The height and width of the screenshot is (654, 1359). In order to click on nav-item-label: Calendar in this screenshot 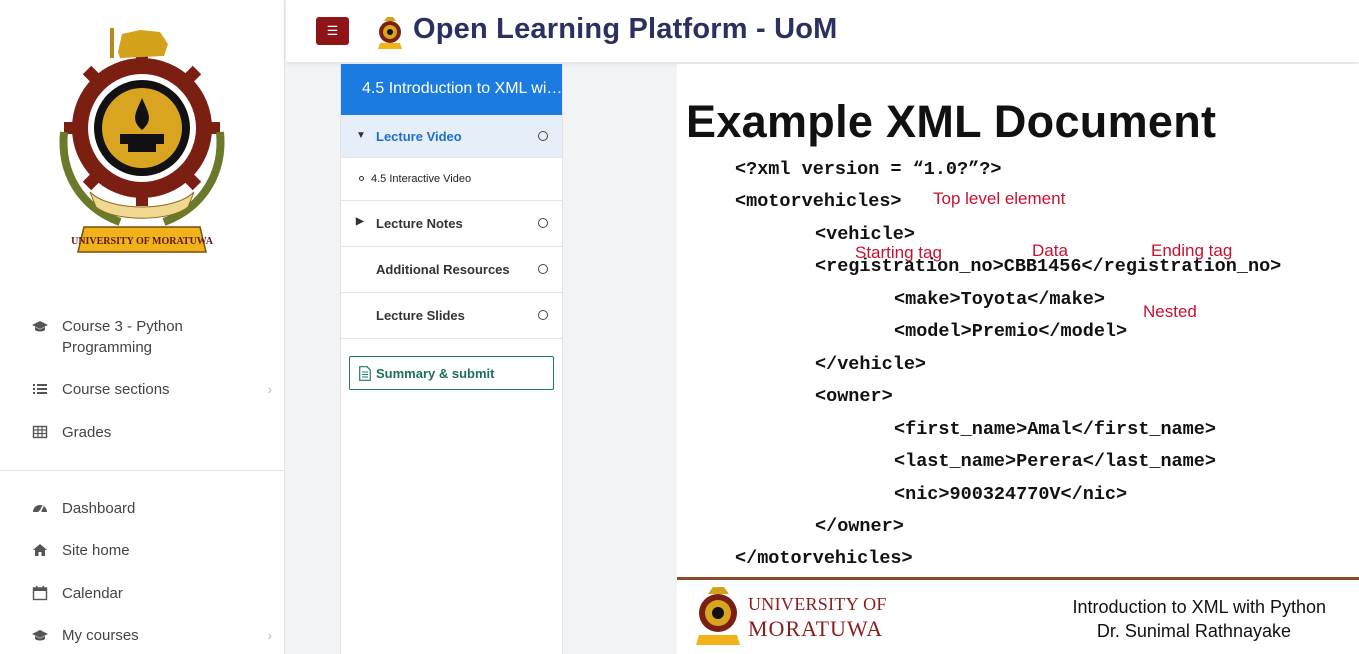, I will do `click(92, 593)`.